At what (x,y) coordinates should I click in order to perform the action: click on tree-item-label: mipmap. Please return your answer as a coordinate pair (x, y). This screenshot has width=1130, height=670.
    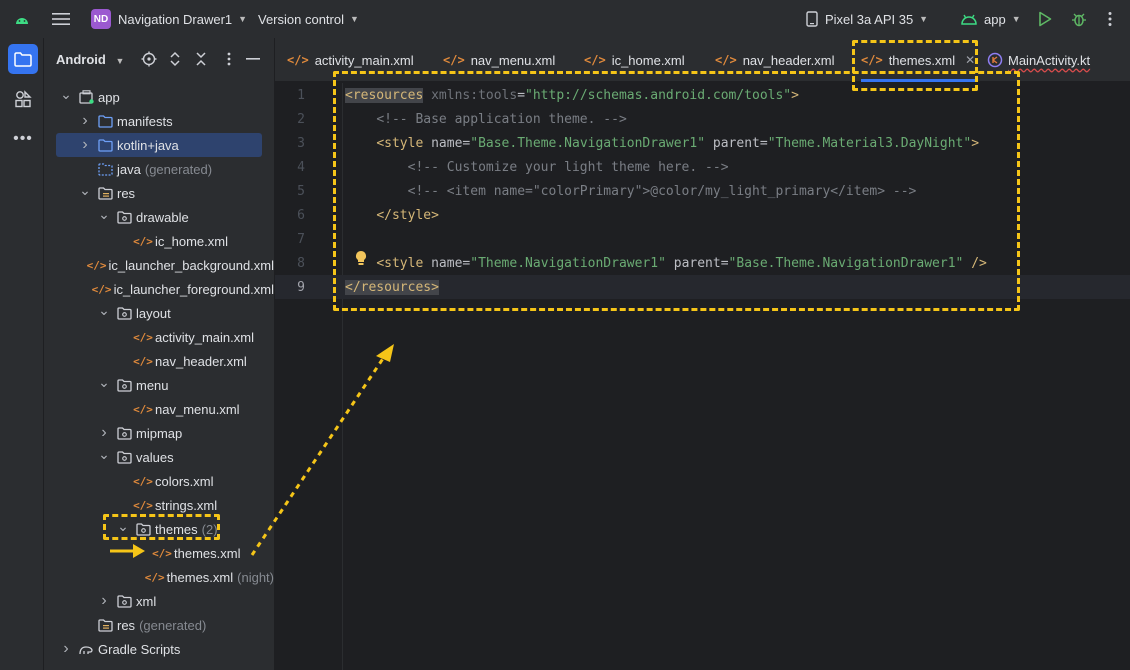
    Looking at the image, I should click on (159, 433).